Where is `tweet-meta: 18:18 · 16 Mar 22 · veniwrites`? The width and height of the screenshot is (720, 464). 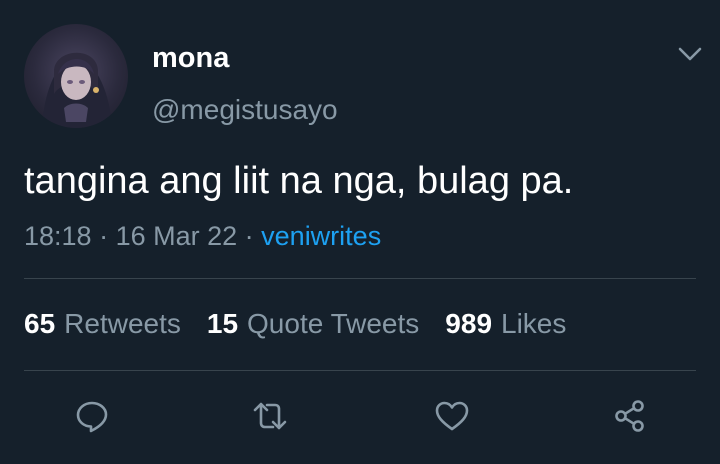 tweet-meta: 18:18 · 16 Mar 22 · veniwrites is located at coordinates (202, 236).